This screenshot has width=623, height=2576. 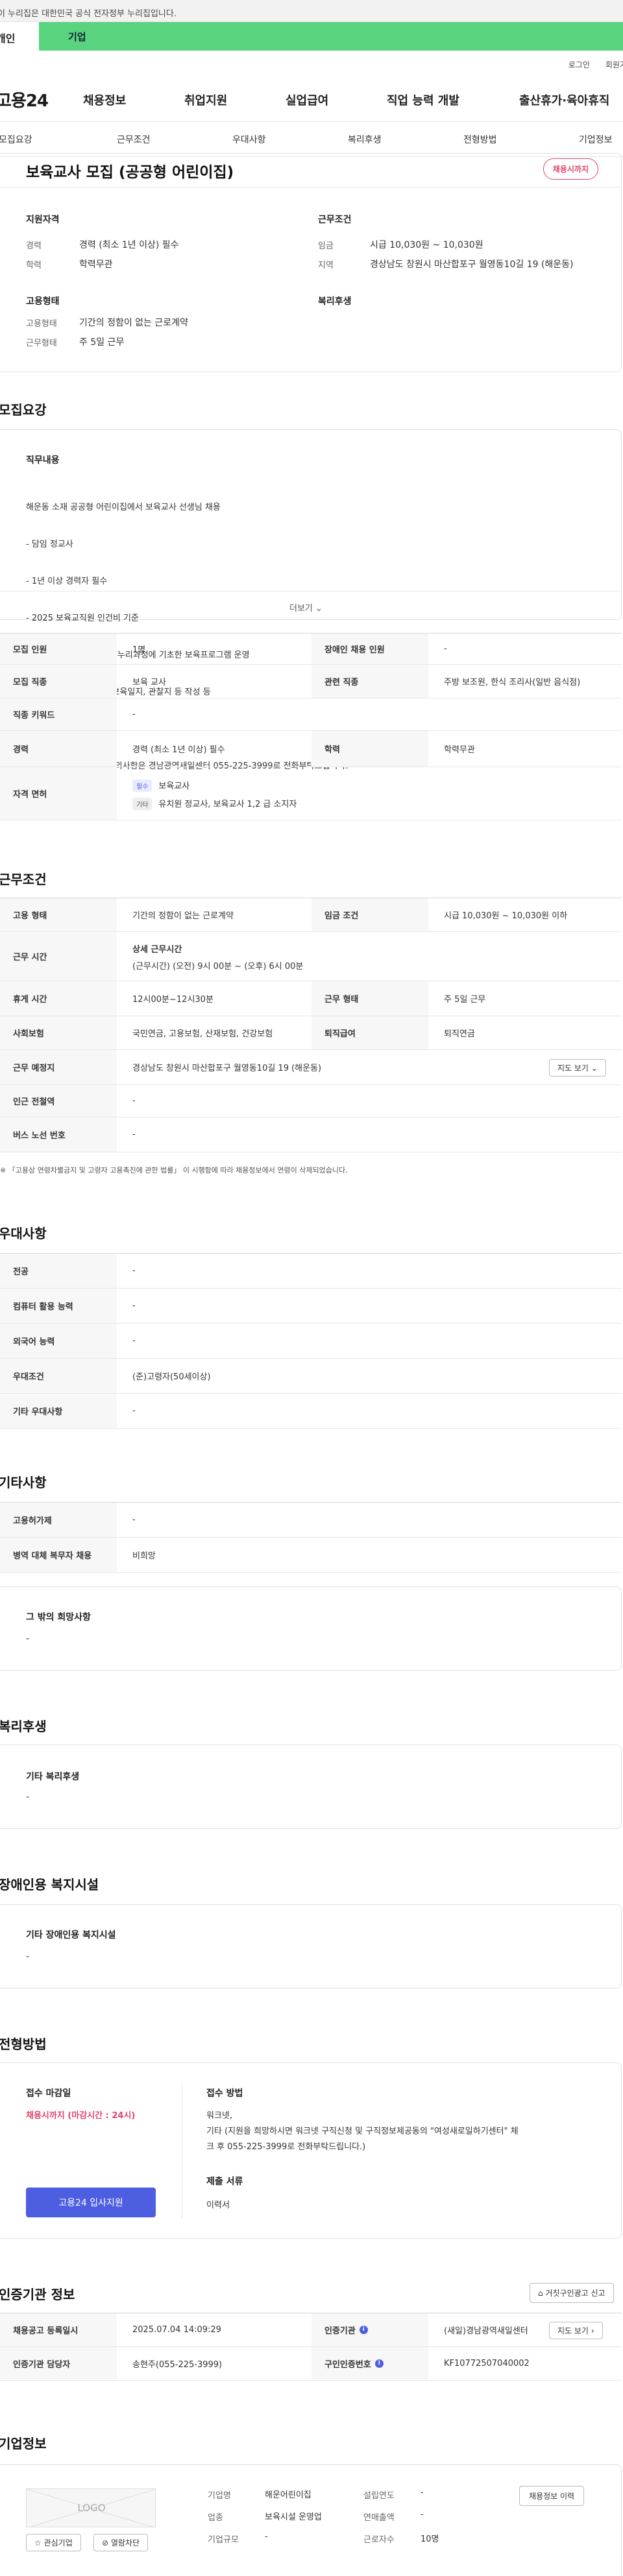 I want to click on docs-value: 이력서, so click(x=218, y=2205).